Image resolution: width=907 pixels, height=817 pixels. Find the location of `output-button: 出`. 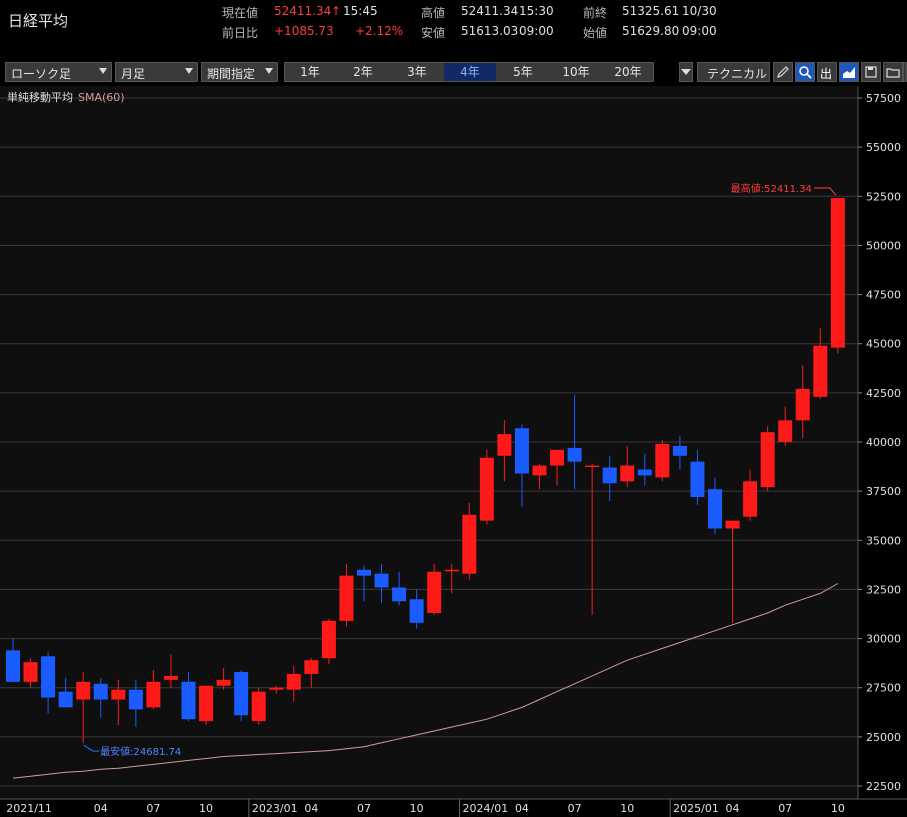

output-button: 出 is located at coordinates (827, 72).